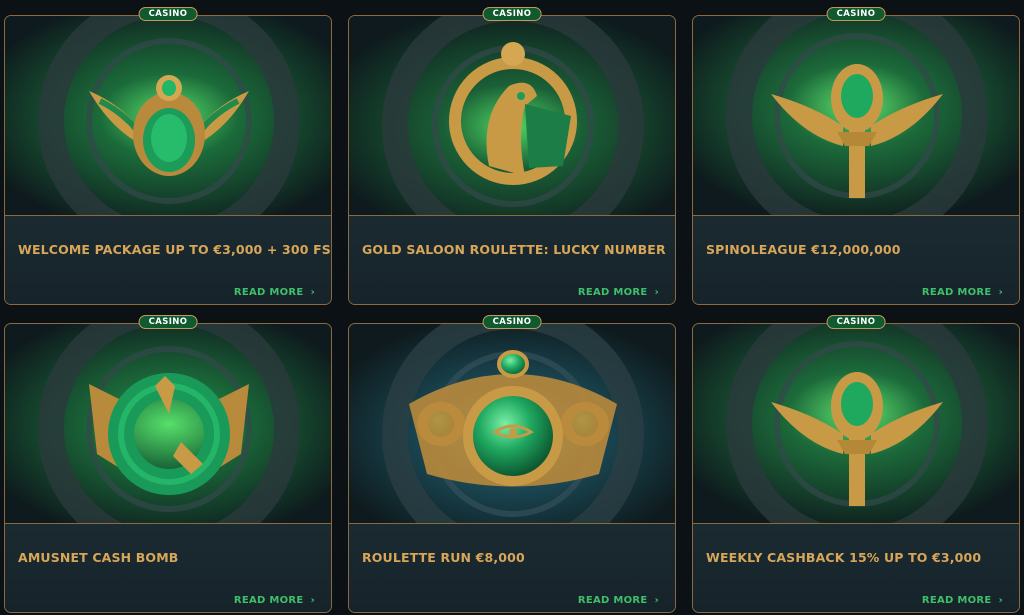  Describe the element at coordinates (174, 249) in the screenshot. I see `promo-title: WELCOME PACKAGE UP TO €3,000 + 300 FS` at that location.